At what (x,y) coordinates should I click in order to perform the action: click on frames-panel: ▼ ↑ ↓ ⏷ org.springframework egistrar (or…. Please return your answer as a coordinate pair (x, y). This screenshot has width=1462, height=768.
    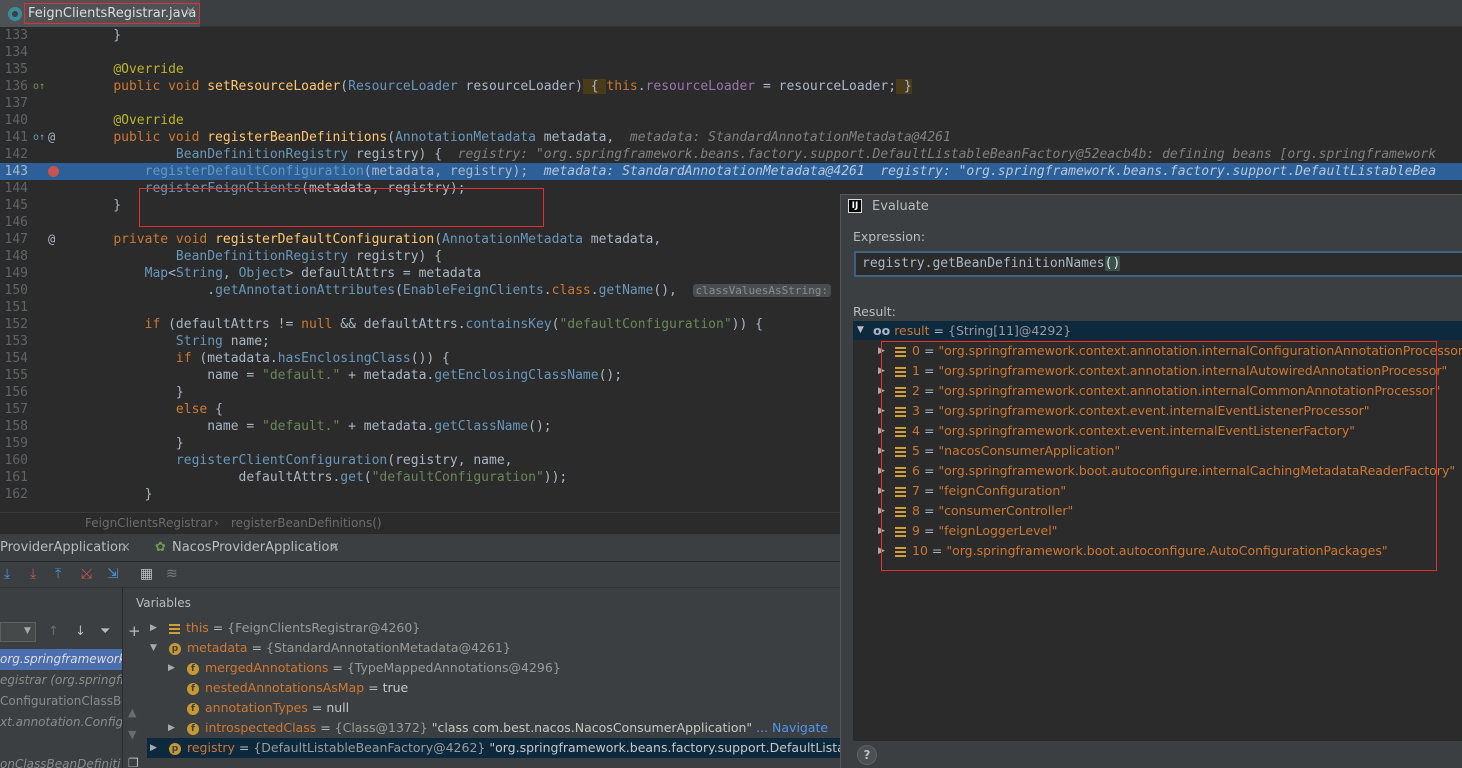
    Looking at the image, I should click on (61, 678).